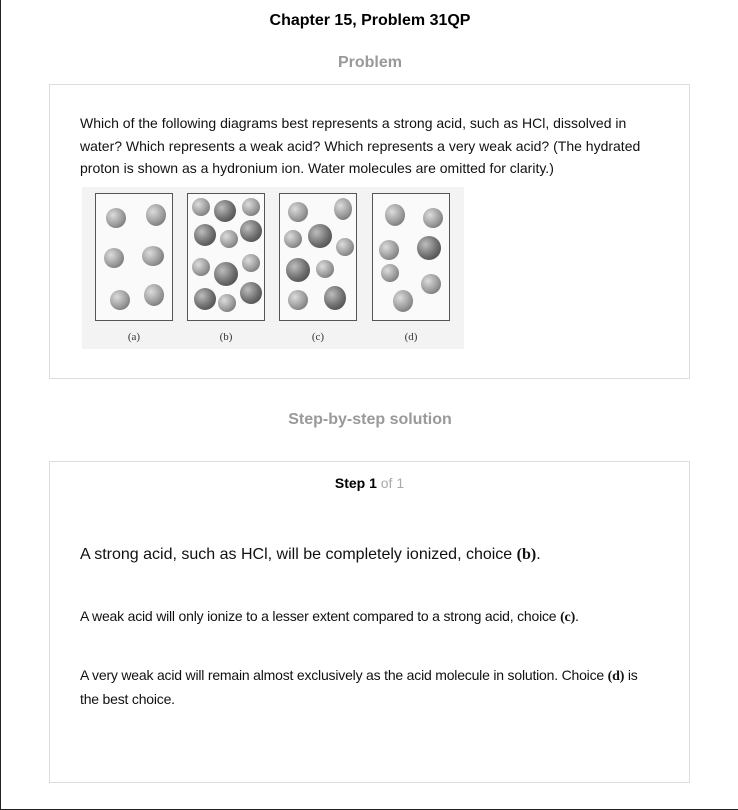  What do you see at coordinates (355, 483) in the screenshot?
I see `step-number: Step 1` at bounding box center [355, 483].